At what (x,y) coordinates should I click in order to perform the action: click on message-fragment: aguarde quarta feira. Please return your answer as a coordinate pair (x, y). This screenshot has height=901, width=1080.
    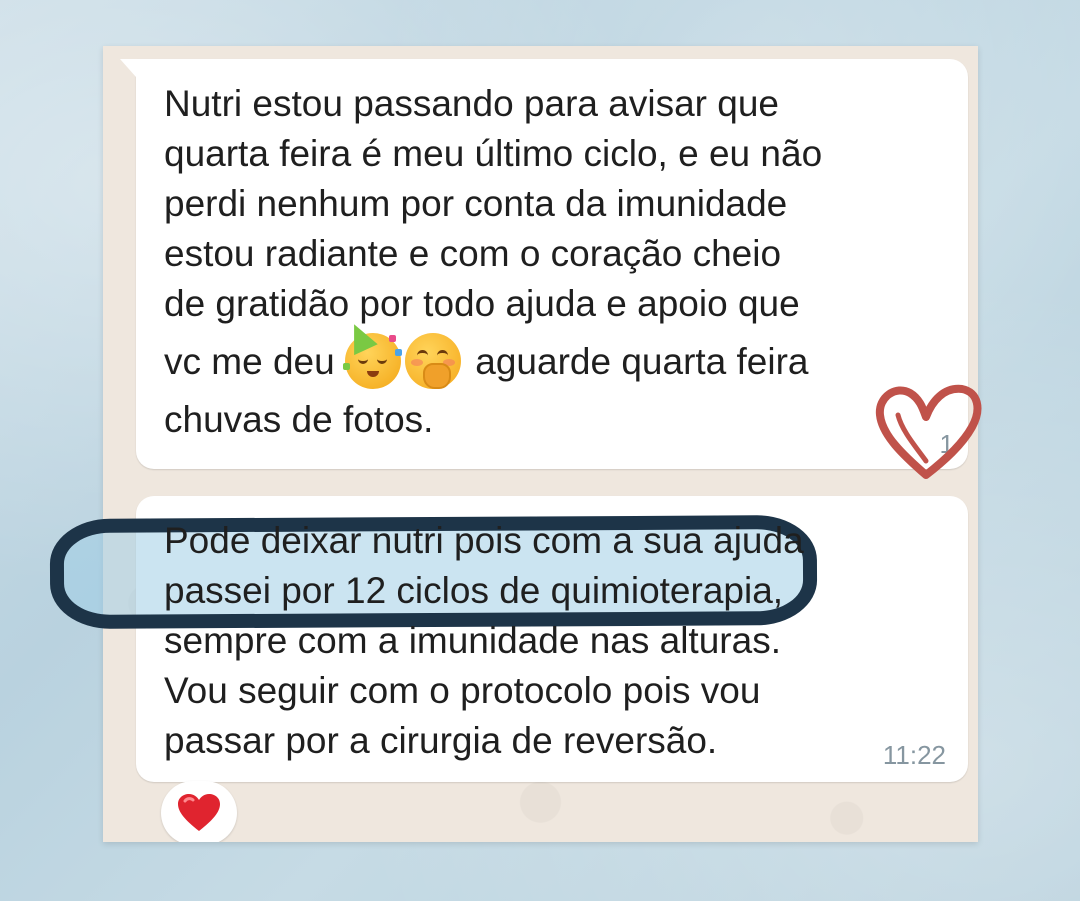
    Looking at the image, I should click on (642, 361).